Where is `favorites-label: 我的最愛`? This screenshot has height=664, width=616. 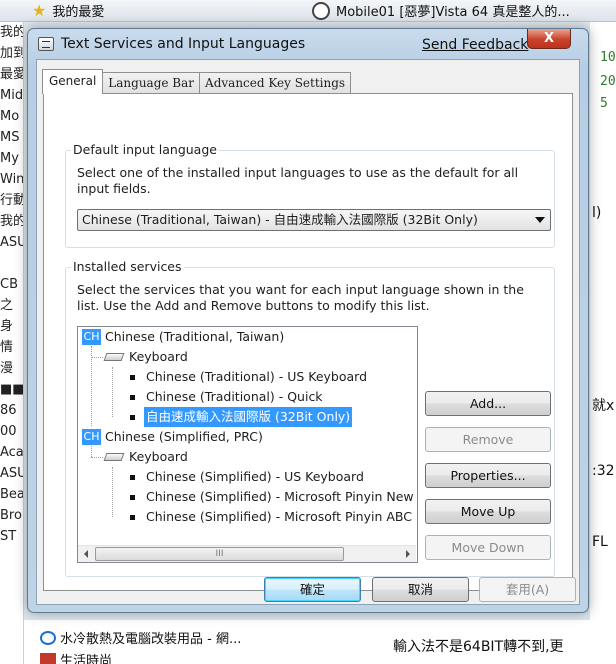 favorites-label: 我的最愛 is located at coordinates (78, 12).